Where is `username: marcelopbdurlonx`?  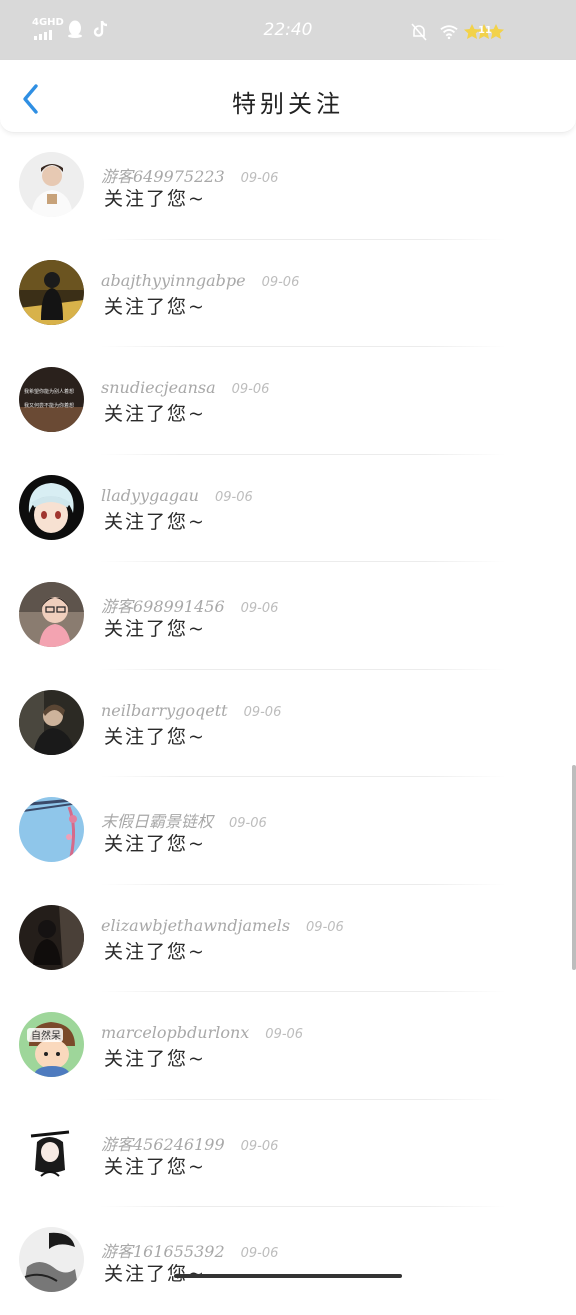
username: marcelopbdurlonx is located at coordinates (175, 1032).